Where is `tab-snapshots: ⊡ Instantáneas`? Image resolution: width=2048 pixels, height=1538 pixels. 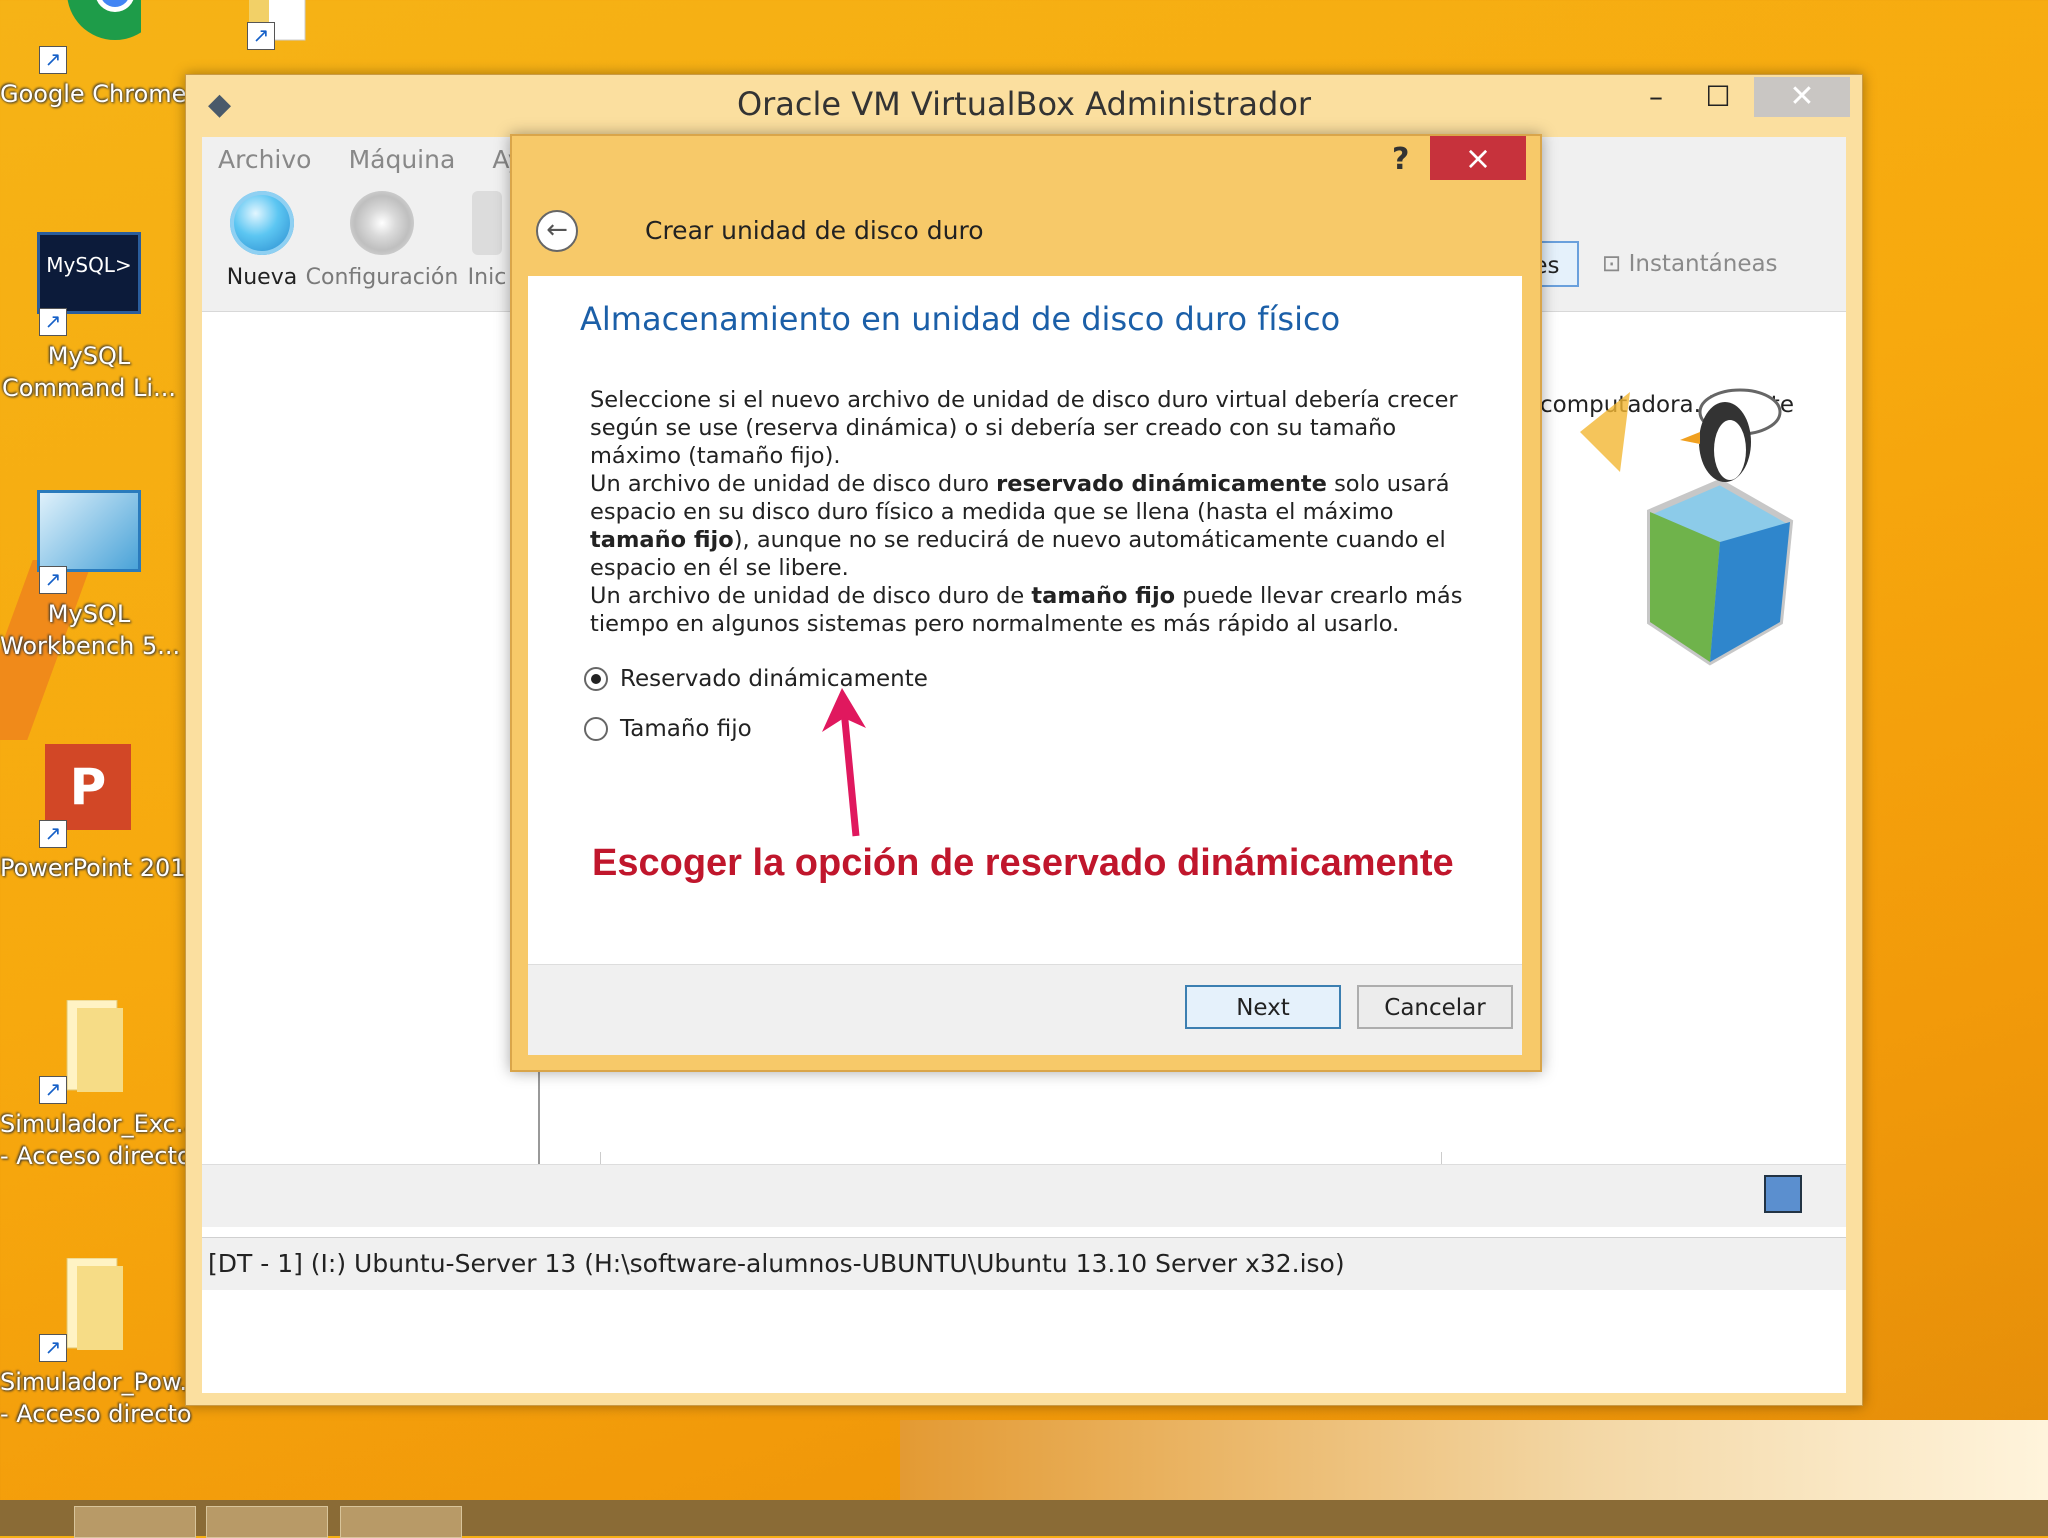
tab-snapshots: ⊡ Instantáneas is located at coordinates (1702, 264).